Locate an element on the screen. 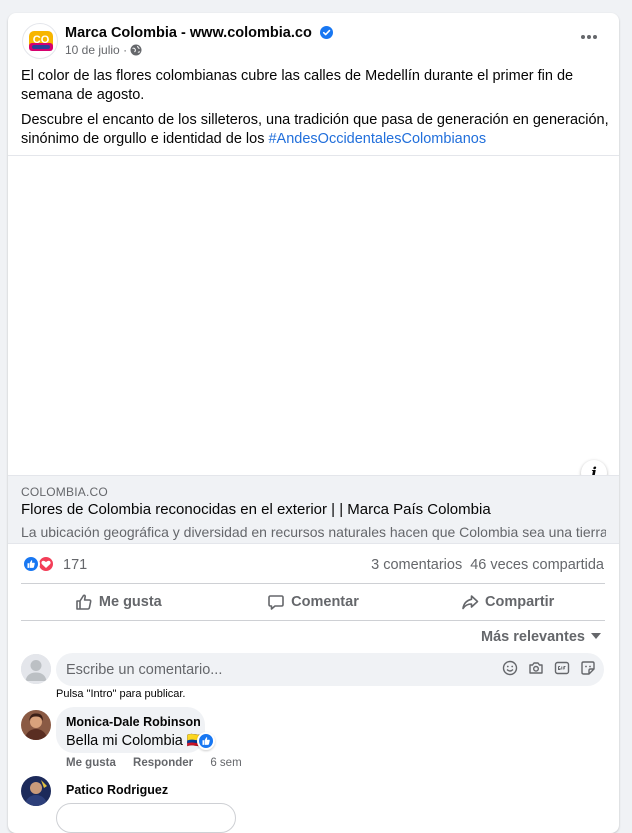 This screenshot has height=833, width=632. comment-button-label: Comentar is located at coordinates (325, 602).